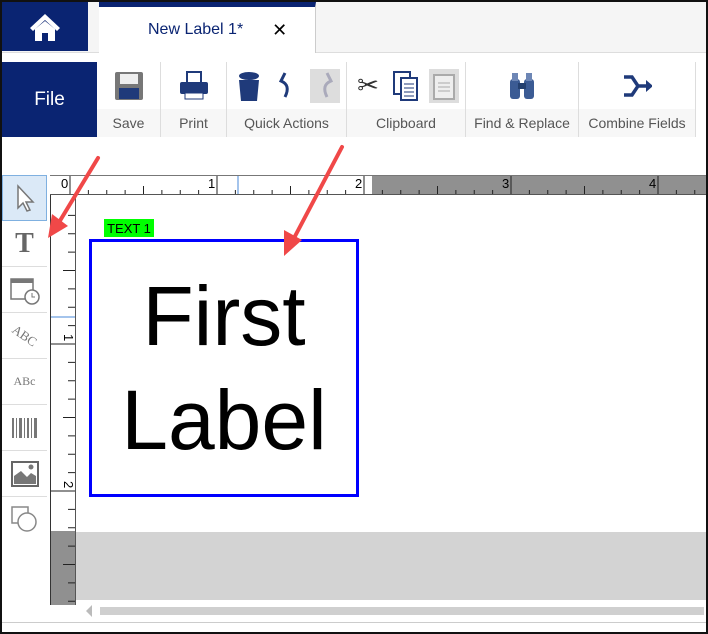  I want to click on ruler-outside-area, so click(63, 568).